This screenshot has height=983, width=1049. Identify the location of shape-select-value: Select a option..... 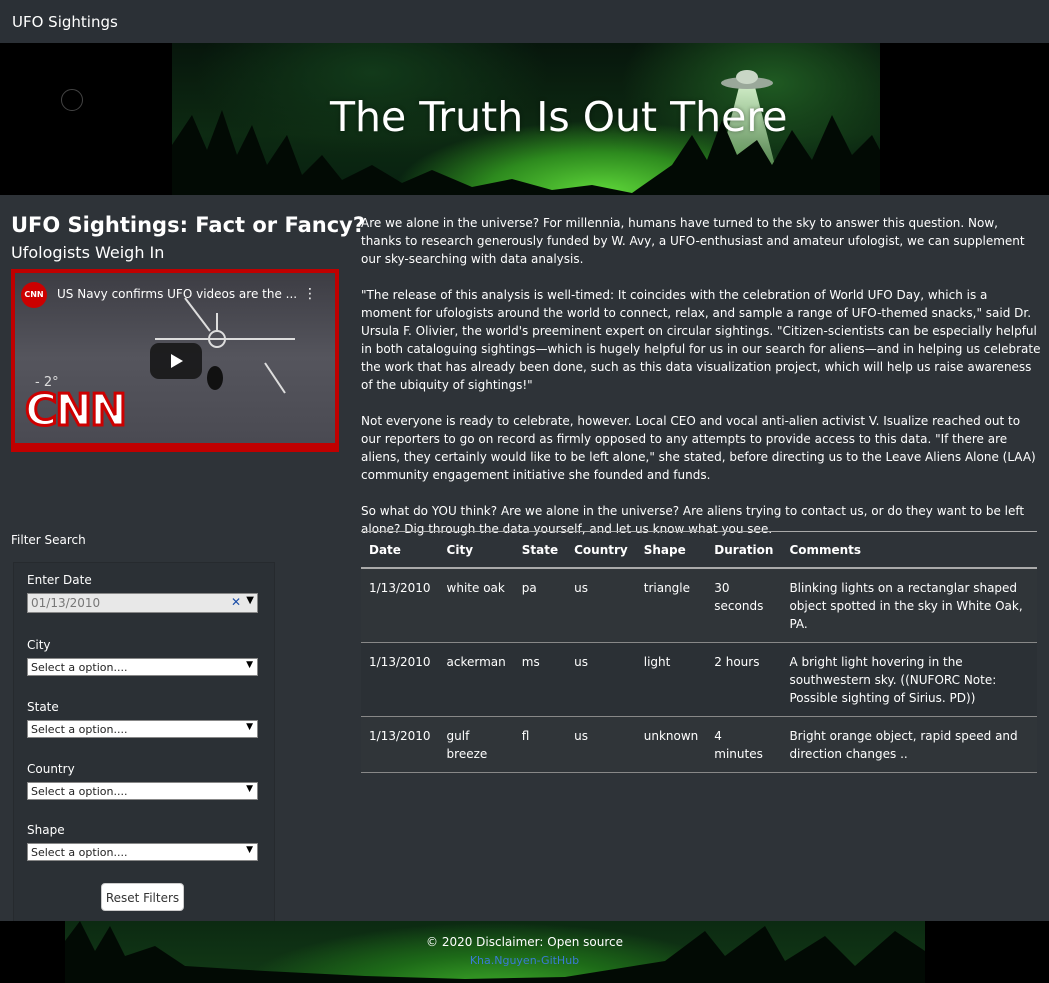
(79, 852).